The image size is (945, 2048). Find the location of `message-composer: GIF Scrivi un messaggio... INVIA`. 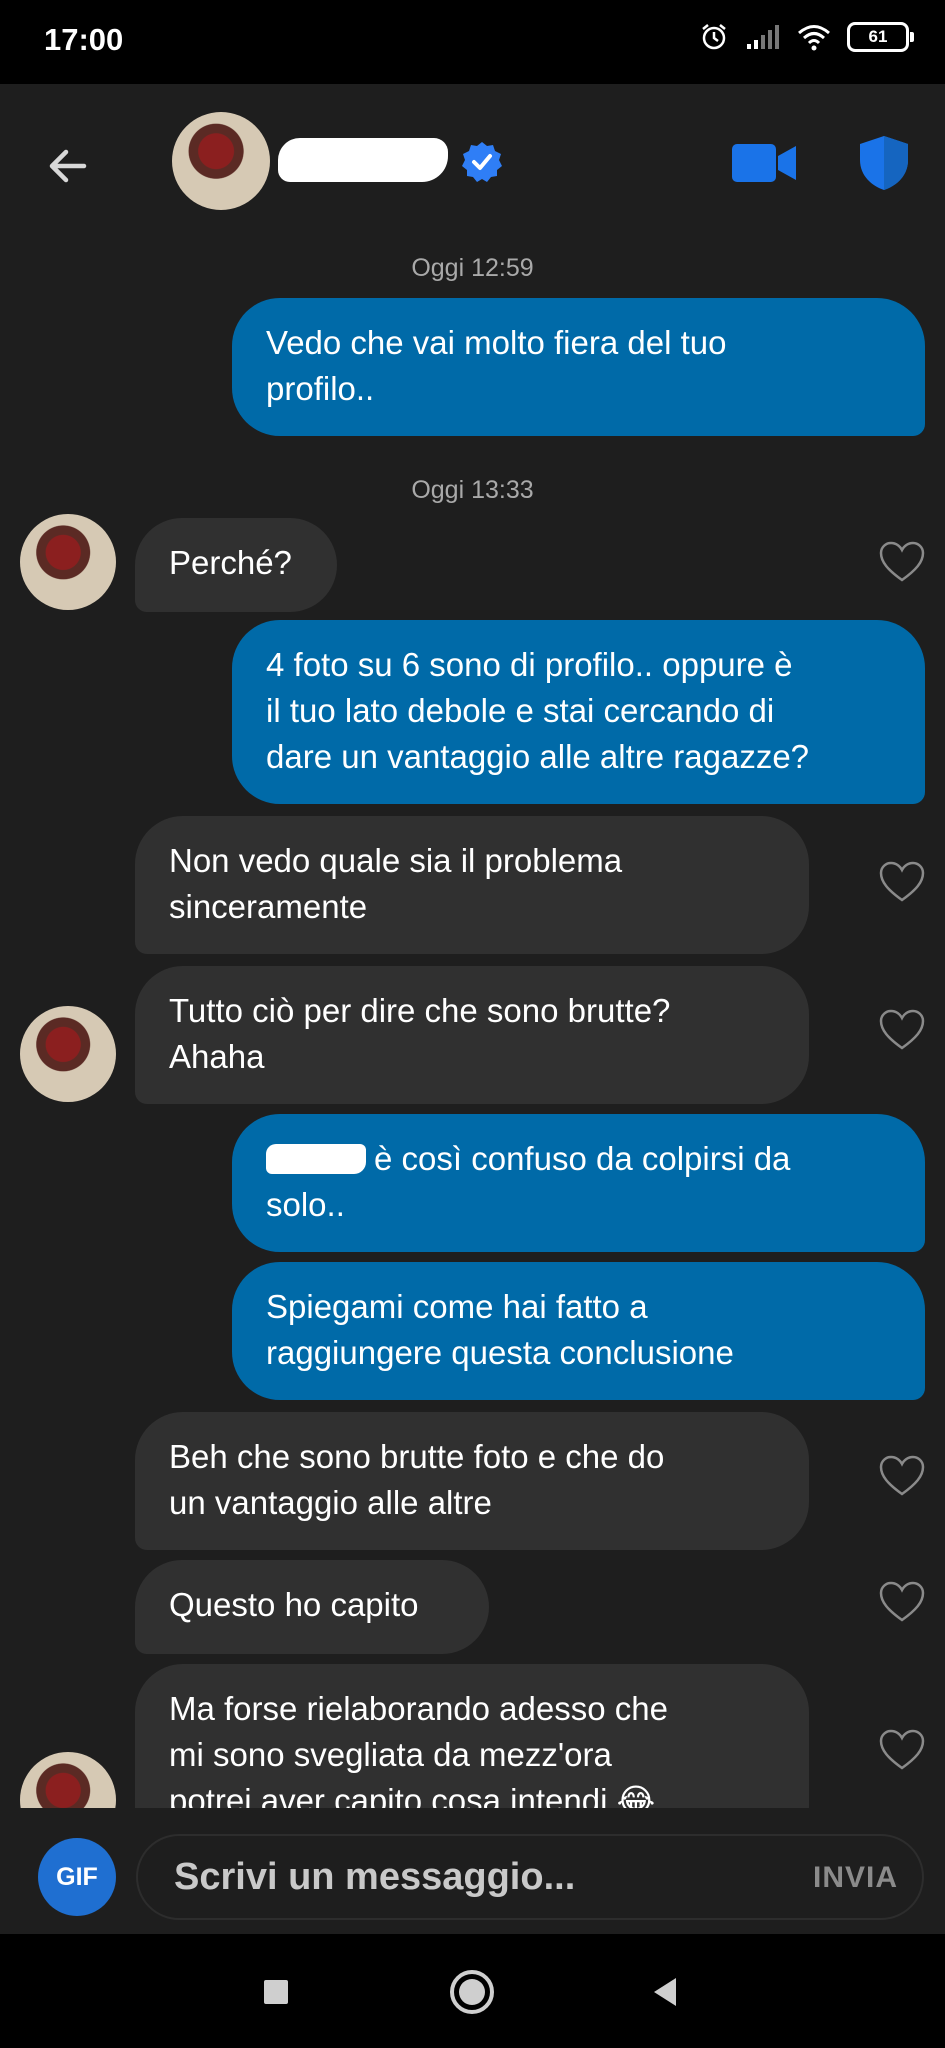

message-composer: GIF Scrivi un messaggio... INVIA is located at coordinates (472, 1871).